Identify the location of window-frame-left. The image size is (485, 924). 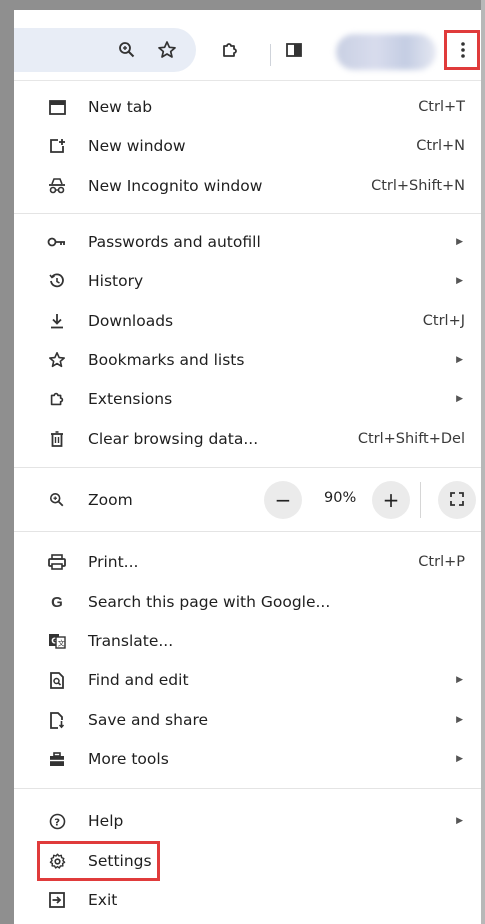
(7, 462).